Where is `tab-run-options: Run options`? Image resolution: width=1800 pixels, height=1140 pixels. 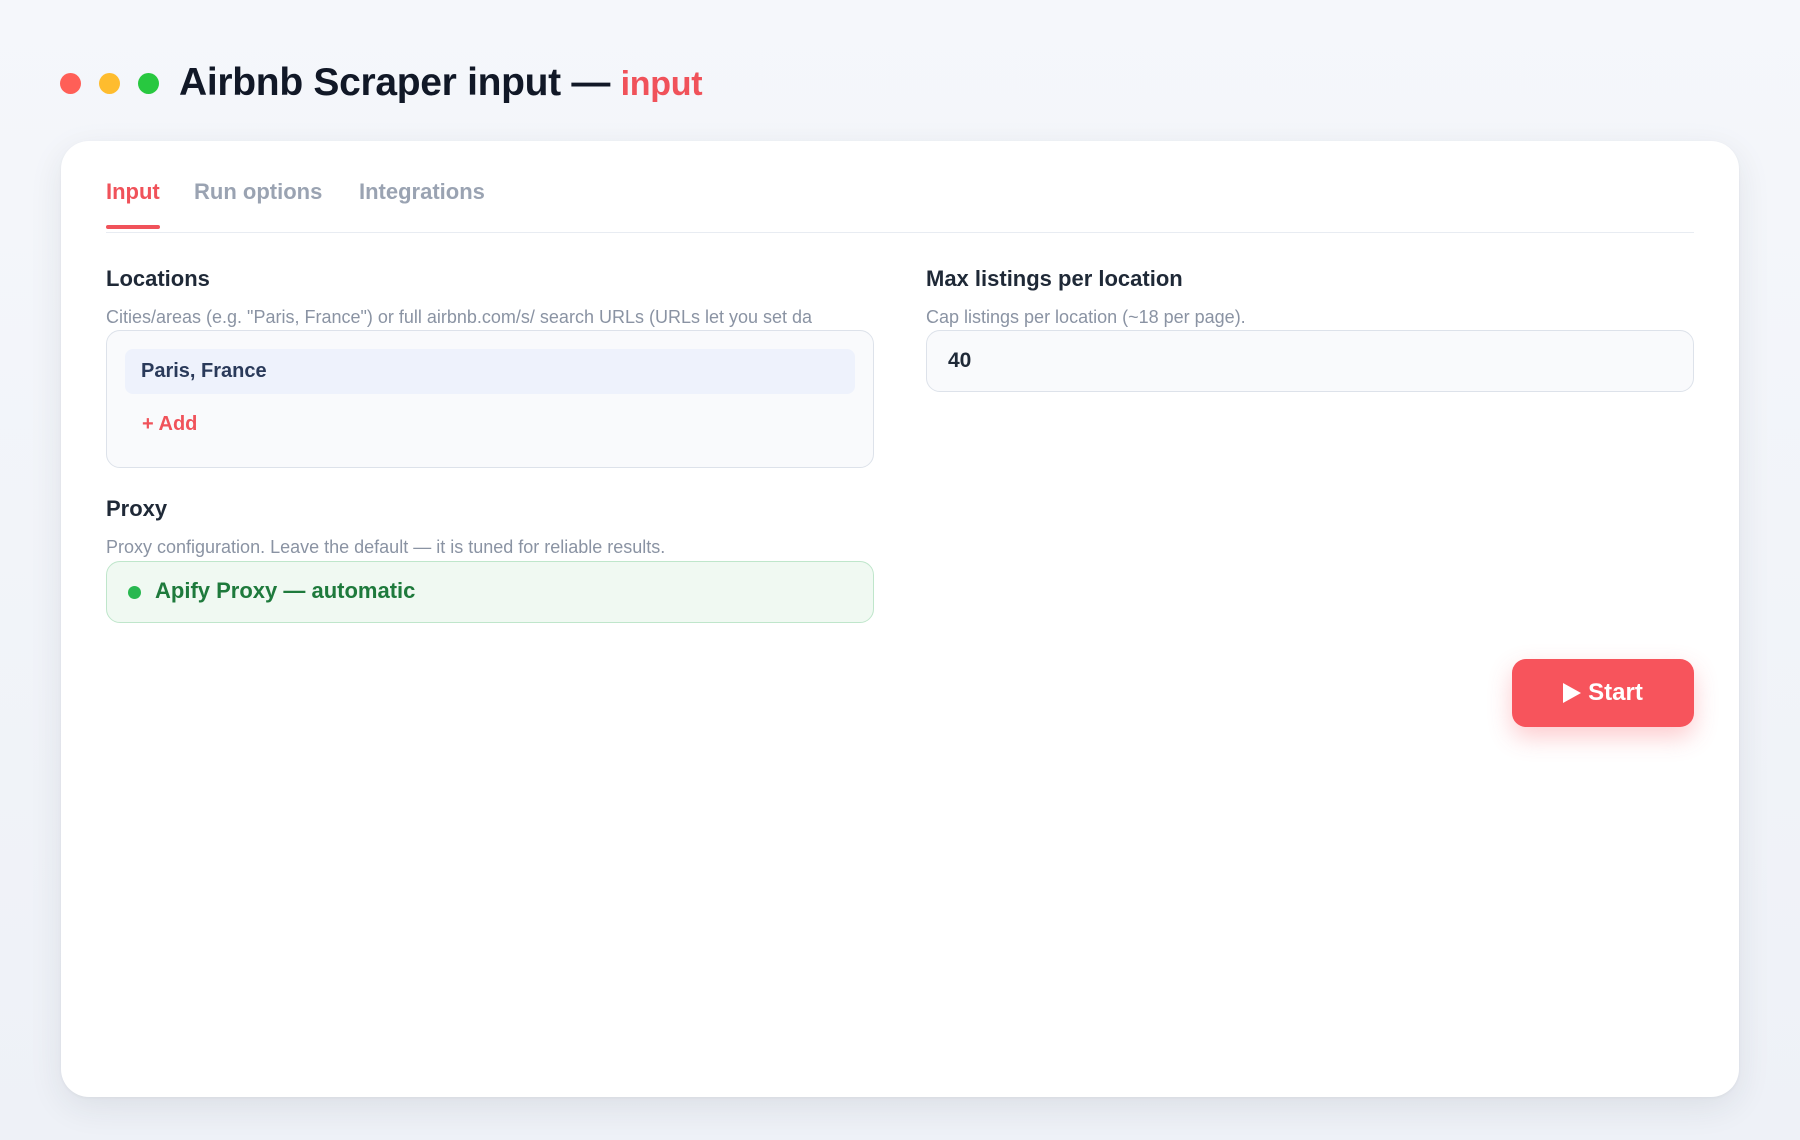 tab-run-options: Run options is located at coordinates (258, 202).